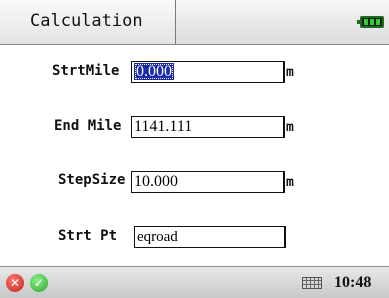  Describe the element at coordinates (353, 282) in the screenshot. I see `clock: 10:48` at that location.